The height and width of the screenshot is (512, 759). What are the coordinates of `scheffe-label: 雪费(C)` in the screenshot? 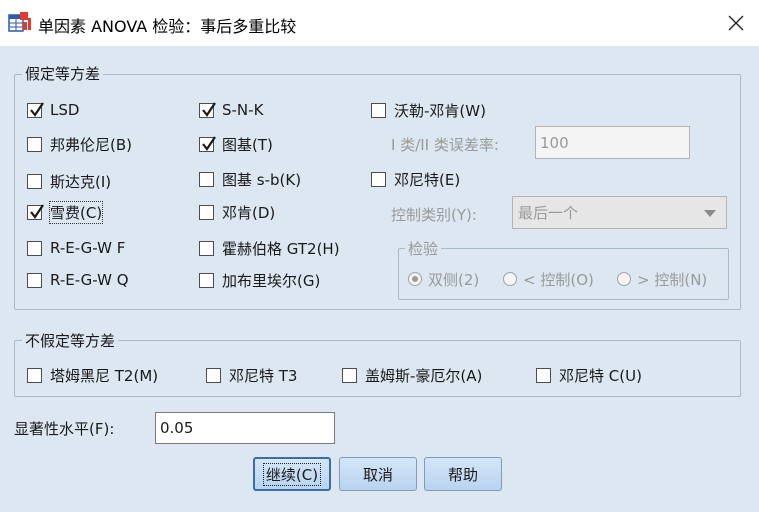 It's located at (76, 212).